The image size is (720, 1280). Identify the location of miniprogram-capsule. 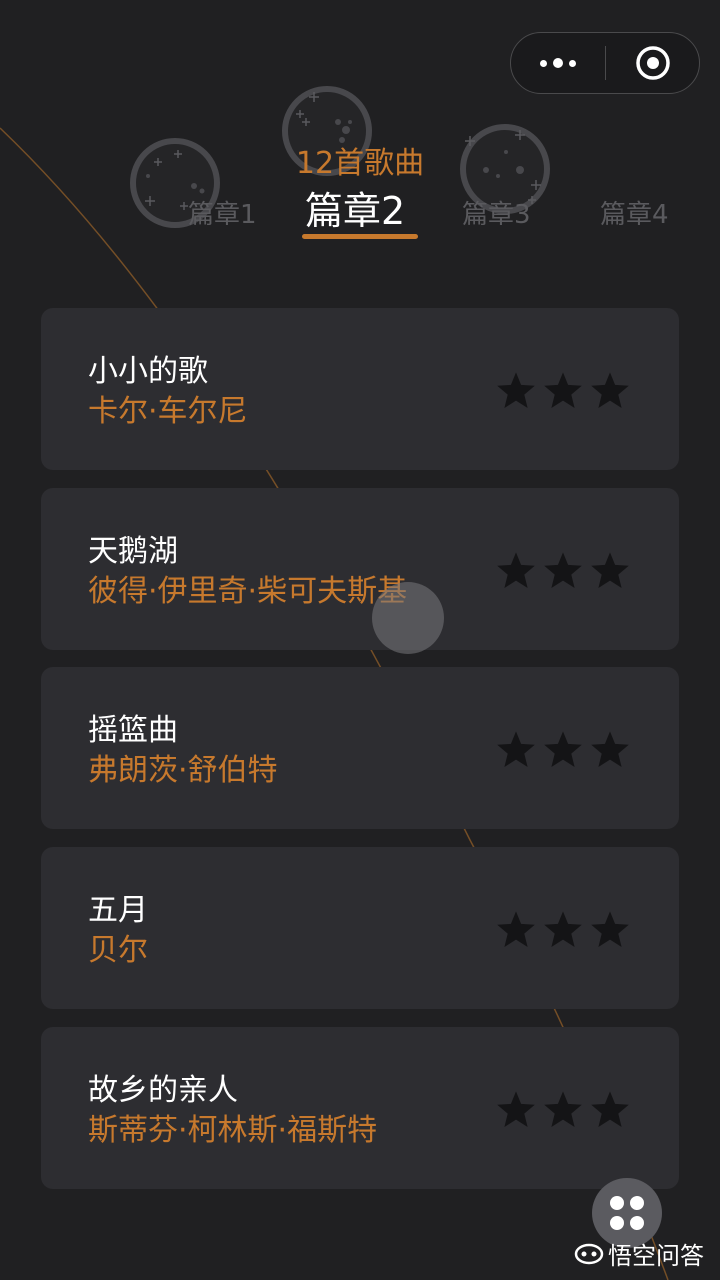
(605, 63).